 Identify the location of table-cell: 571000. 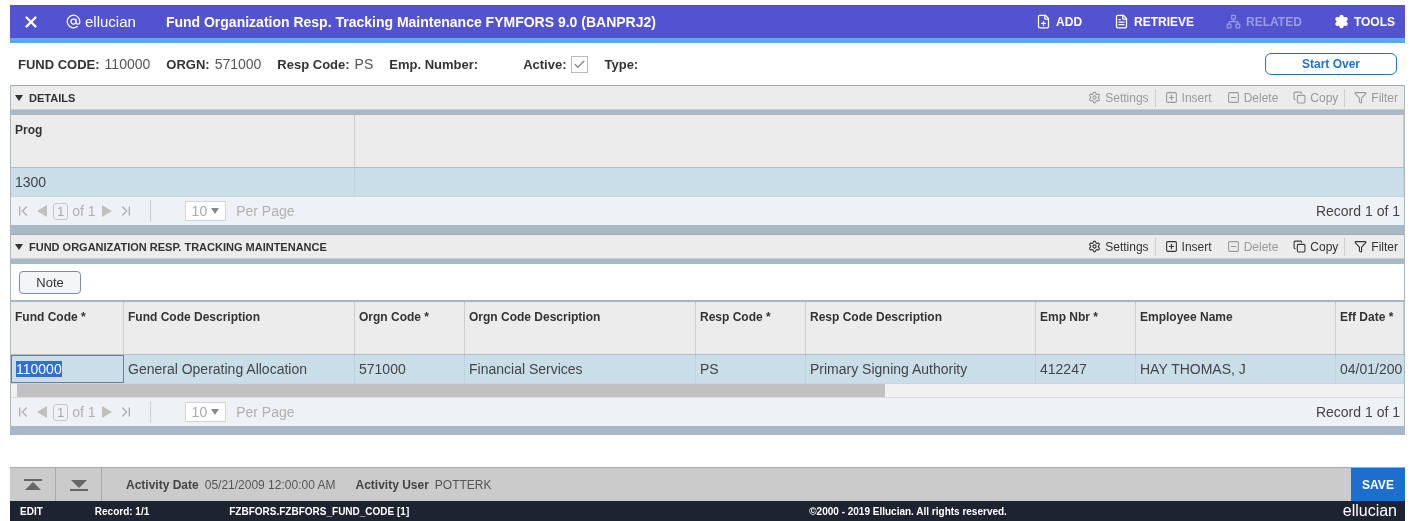
(410, 369).